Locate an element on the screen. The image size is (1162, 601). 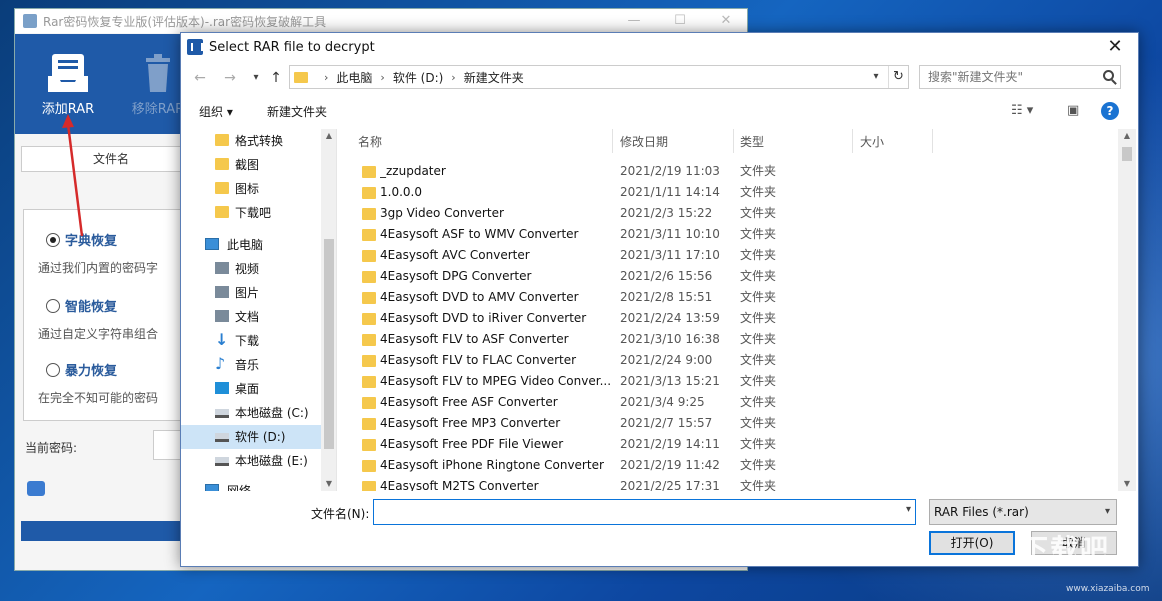
sidebar-item-videos: 视频 is located at coordinates (251, 269).